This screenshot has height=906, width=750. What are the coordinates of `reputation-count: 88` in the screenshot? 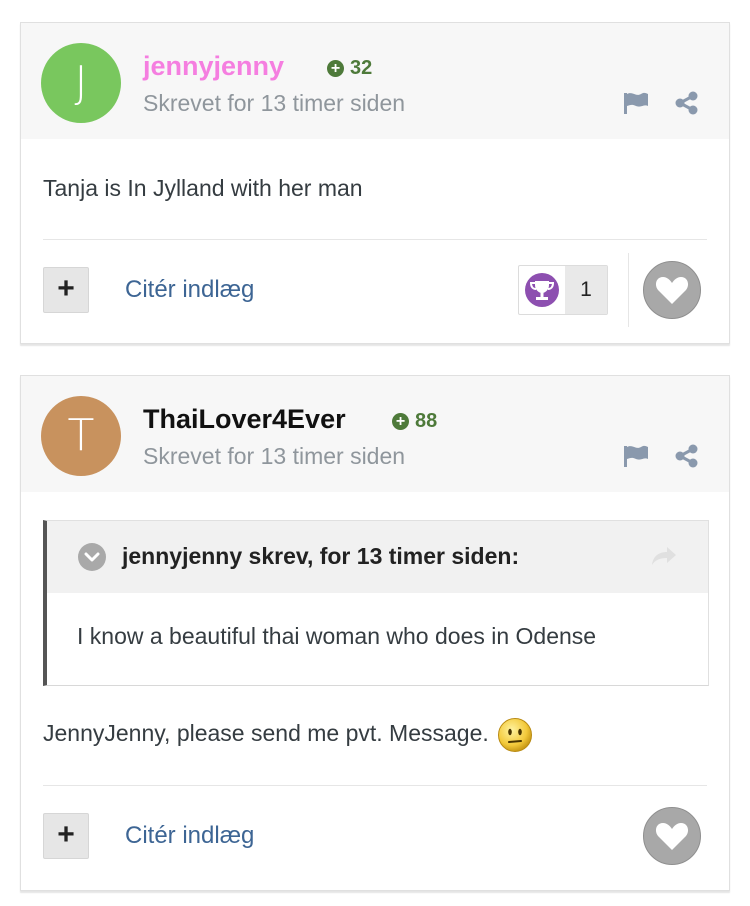 It's located at (426, 421).